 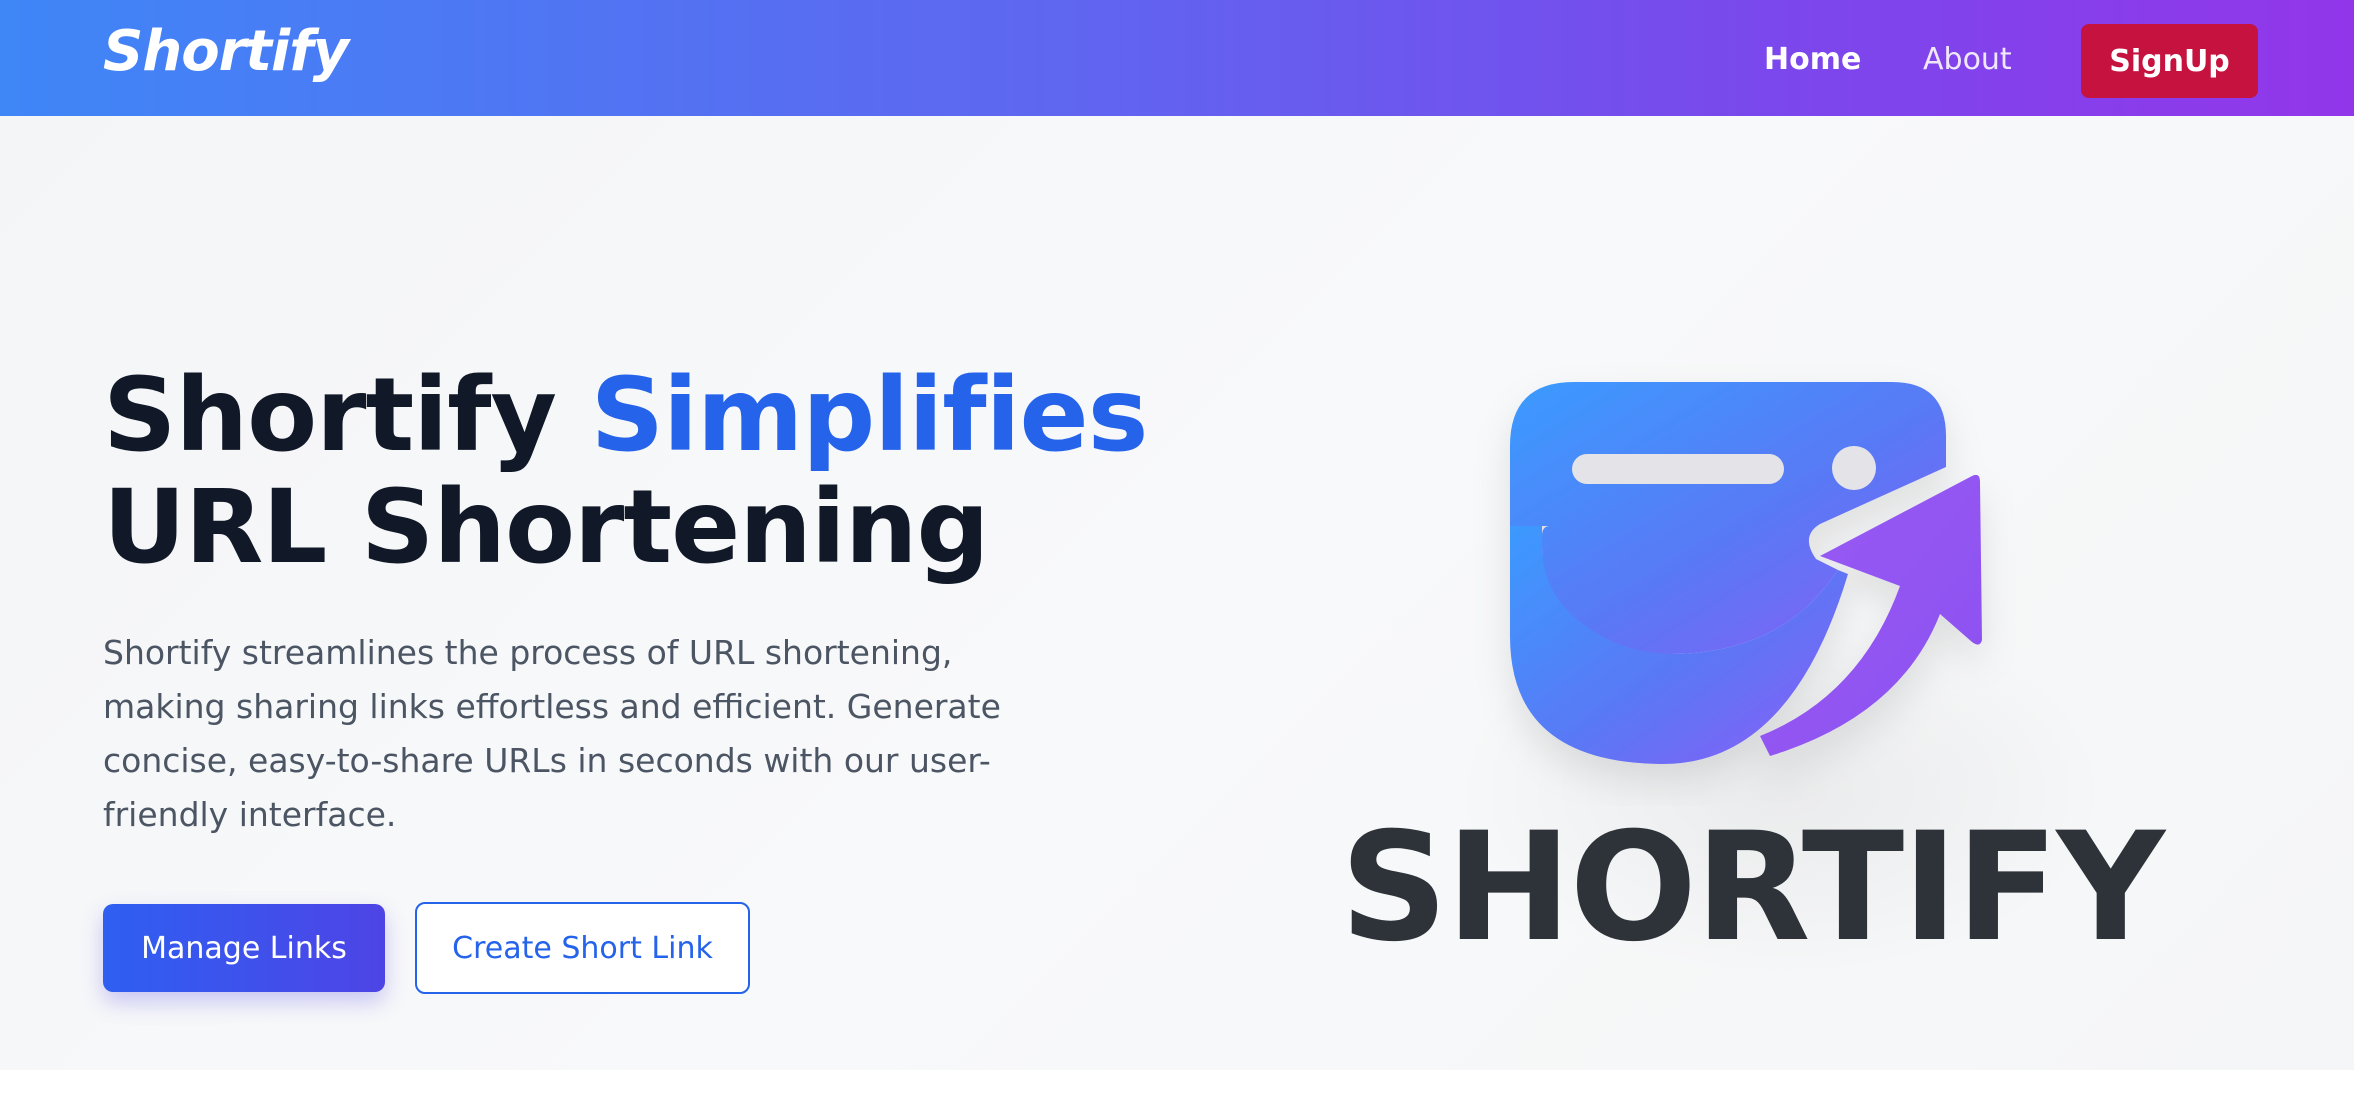 I want to click on page-bottom, so click(x=1177, y=1085).